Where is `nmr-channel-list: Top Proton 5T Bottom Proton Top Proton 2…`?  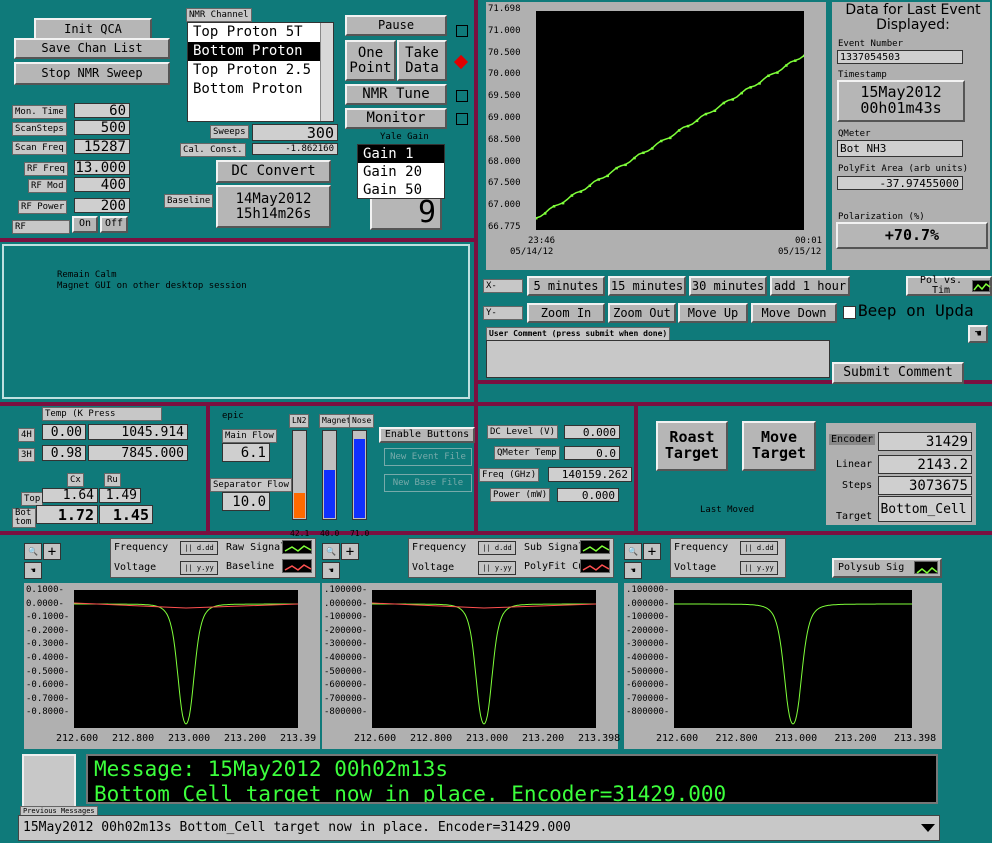 nmr-channel-list: Top Proton 5T Bottom Proton Top Proton 2… is located at coordinates (260, 72).